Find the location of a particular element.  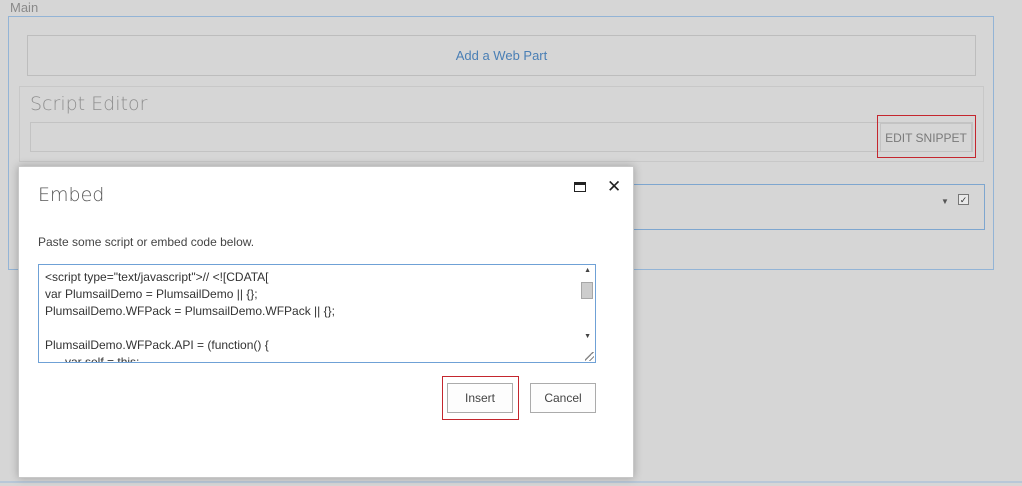

script-editor-webpart: Script Editor is located at coordinates (501, 124).